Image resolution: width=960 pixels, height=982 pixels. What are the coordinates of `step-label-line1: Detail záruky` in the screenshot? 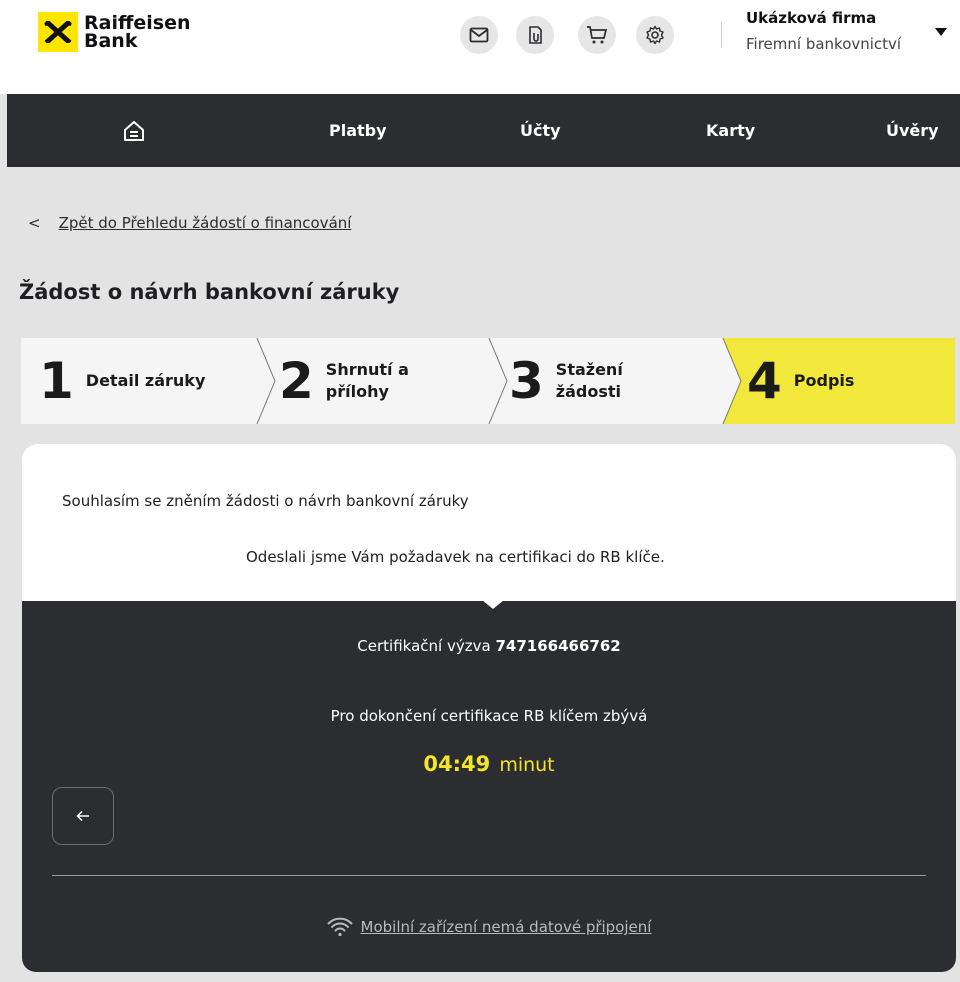 It's located at (145, 380).